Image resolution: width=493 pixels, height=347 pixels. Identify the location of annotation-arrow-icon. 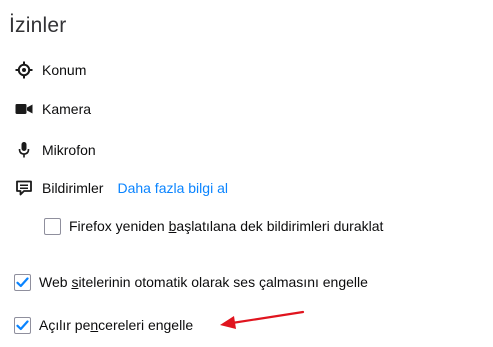
(262, 319).